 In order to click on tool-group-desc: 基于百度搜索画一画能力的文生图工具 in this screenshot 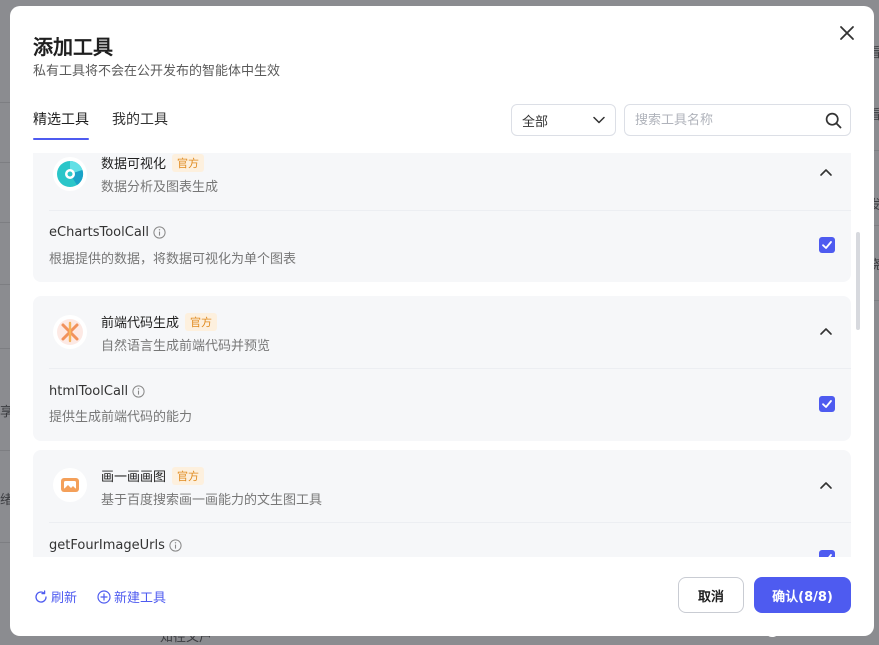, I will do `click(212, 500)`.